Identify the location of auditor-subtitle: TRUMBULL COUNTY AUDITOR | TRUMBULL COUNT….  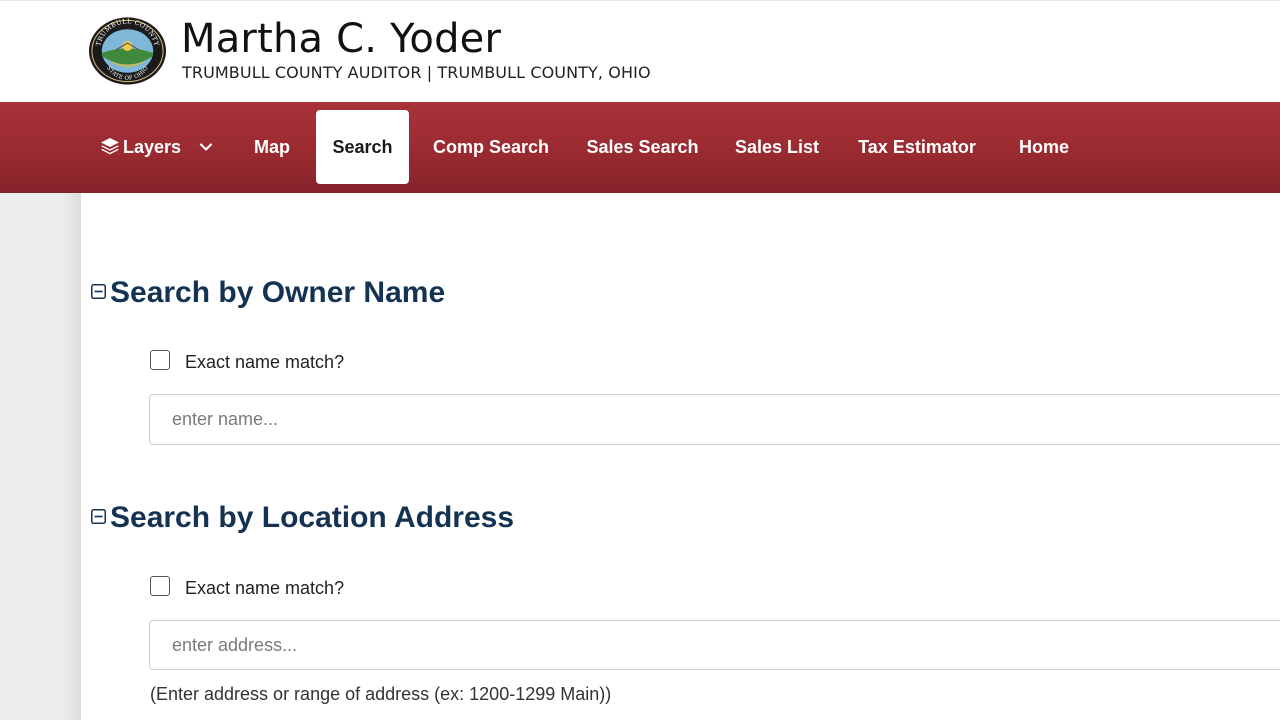
(416, 72).